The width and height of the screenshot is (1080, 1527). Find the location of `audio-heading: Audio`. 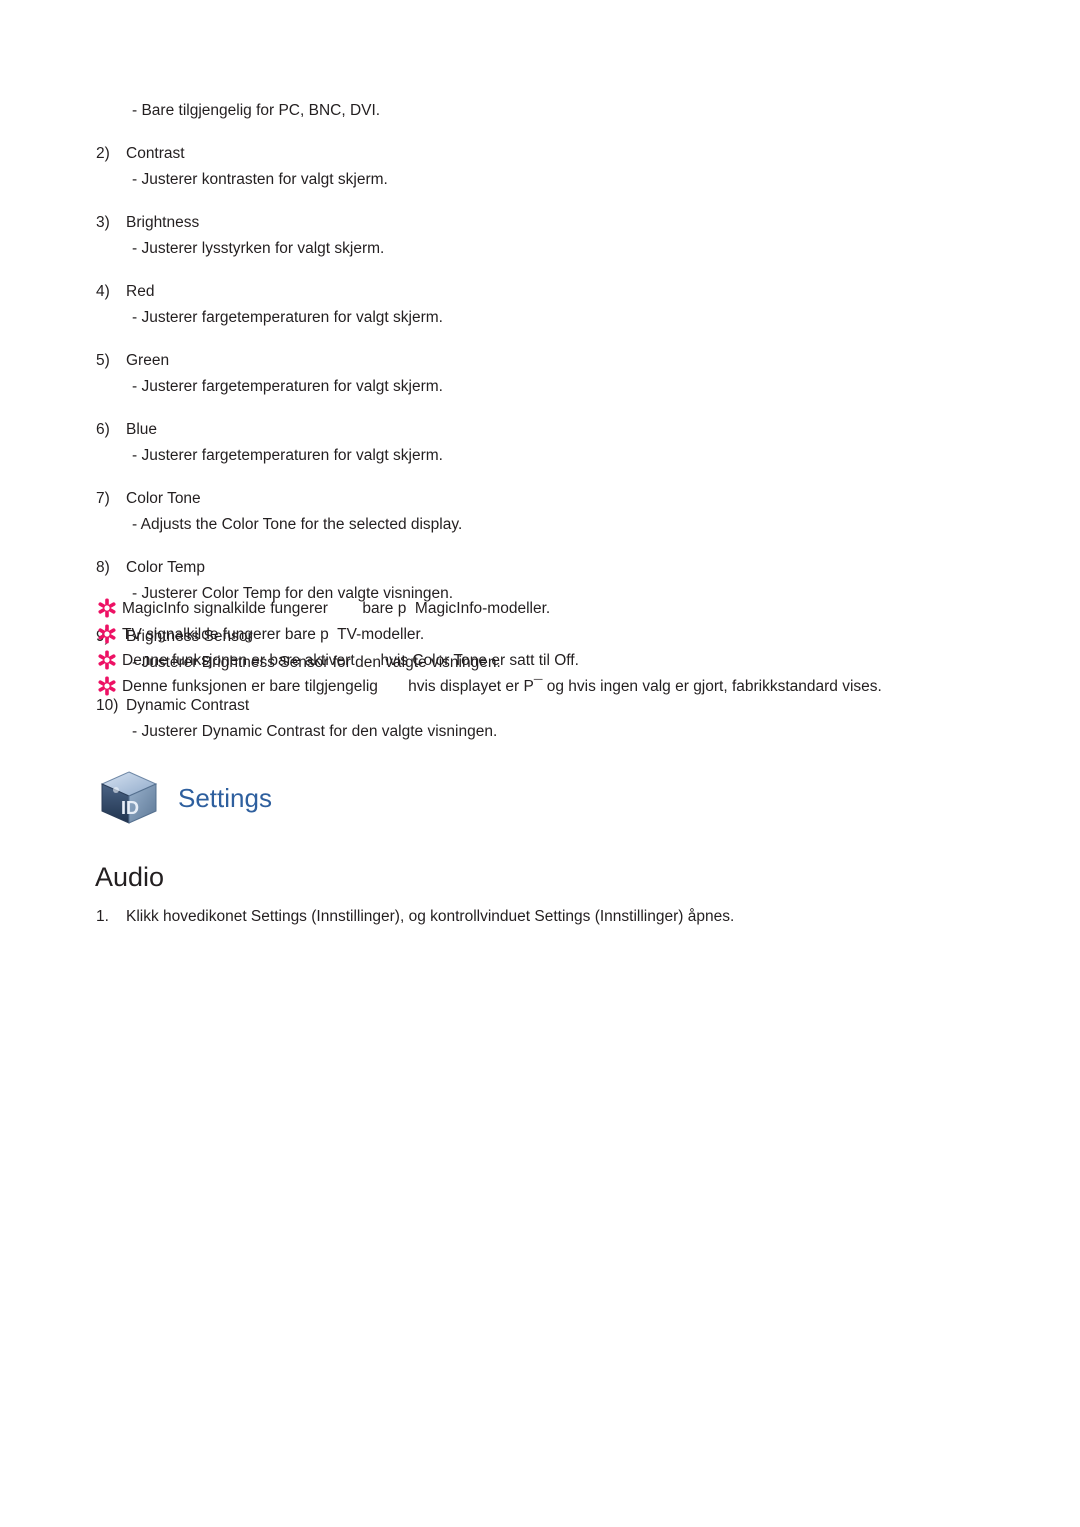

audio-heading: Audio is located at coordinates (130, 877).